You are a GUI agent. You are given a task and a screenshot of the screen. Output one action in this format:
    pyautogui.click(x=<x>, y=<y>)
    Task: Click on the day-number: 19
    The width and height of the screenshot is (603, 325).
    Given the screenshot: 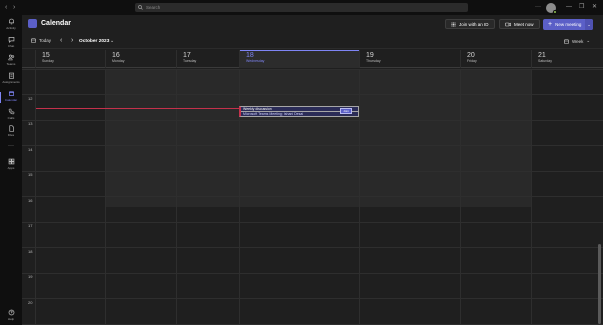 What is the action you would take?
    pyautogui.click(x=370, y=55)
    